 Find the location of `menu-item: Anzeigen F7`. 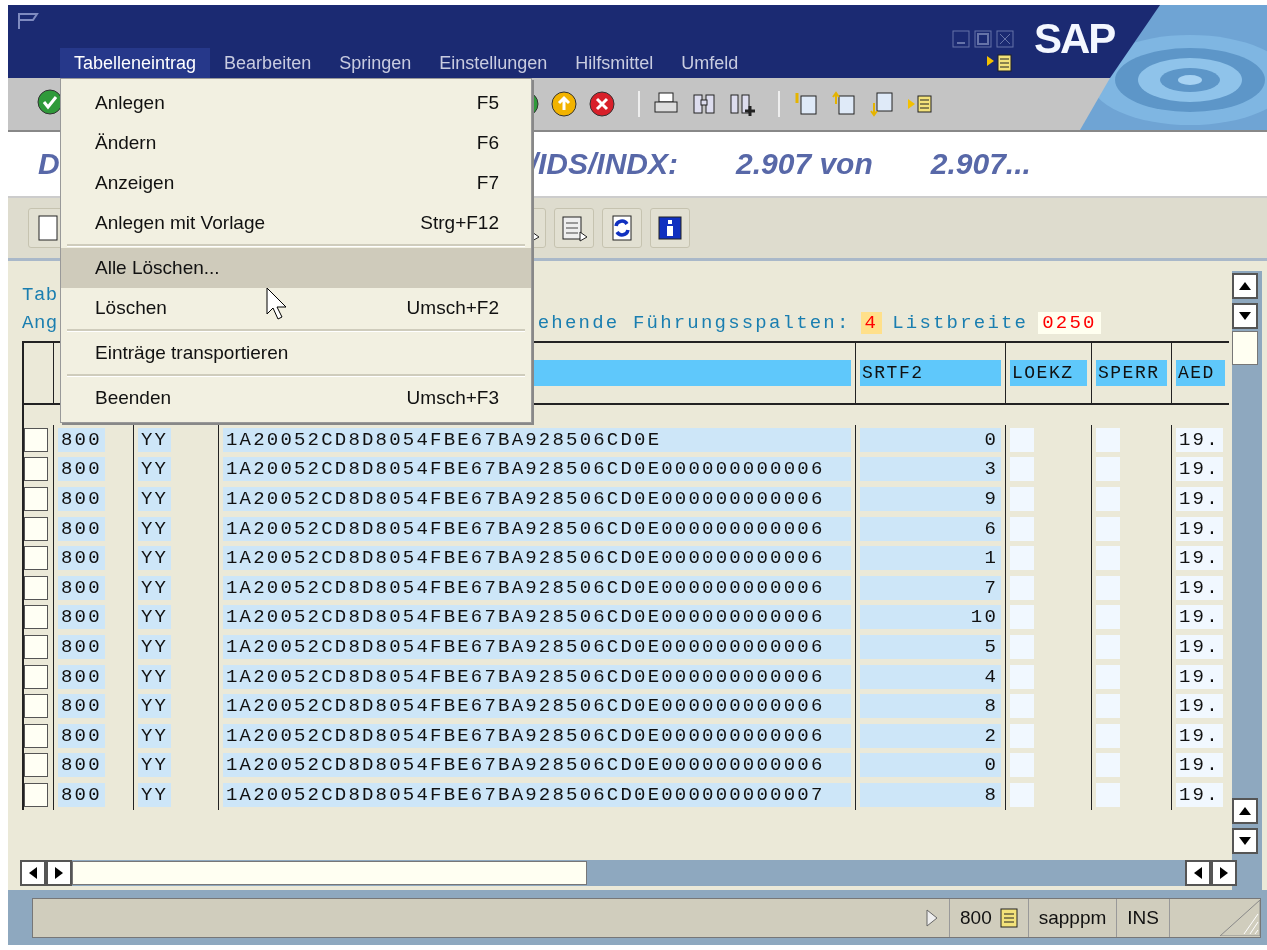

menu-item: Anzeigen F7 is located at coordinates (296, 183).